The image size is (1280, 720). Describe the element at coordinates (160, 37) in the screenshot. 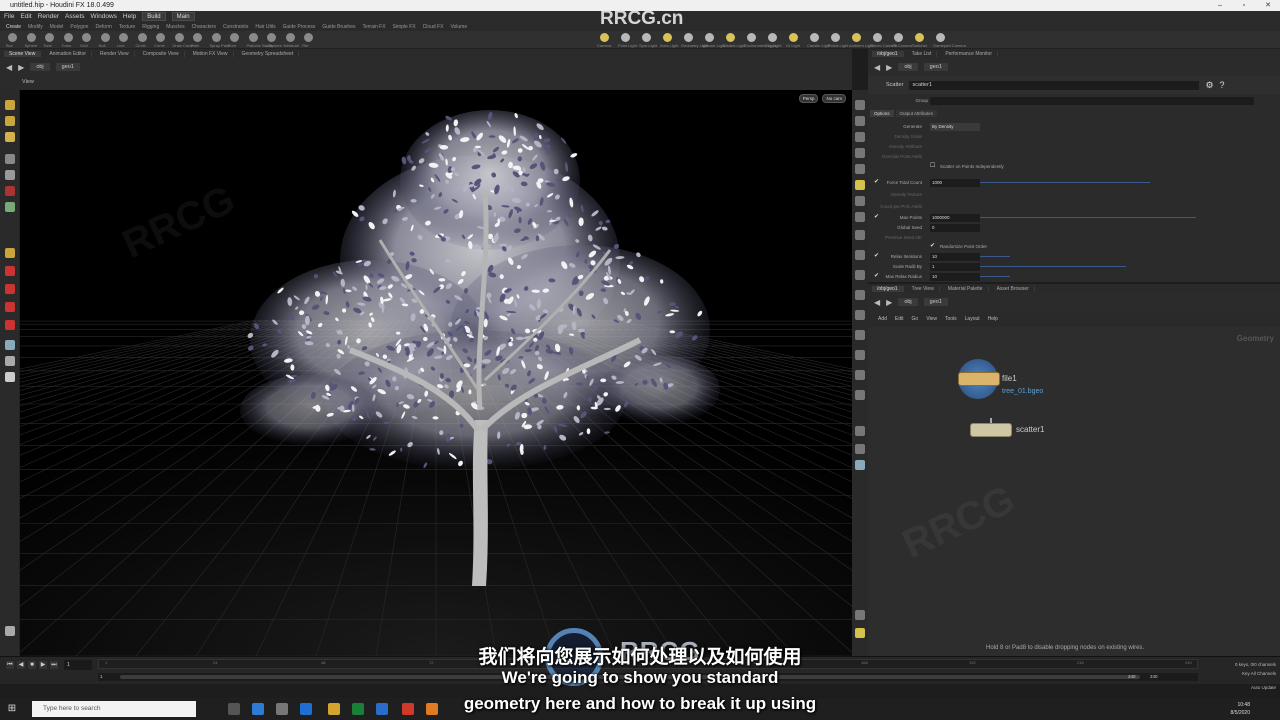

I see `shelf-tool-curve-icon` at that location.